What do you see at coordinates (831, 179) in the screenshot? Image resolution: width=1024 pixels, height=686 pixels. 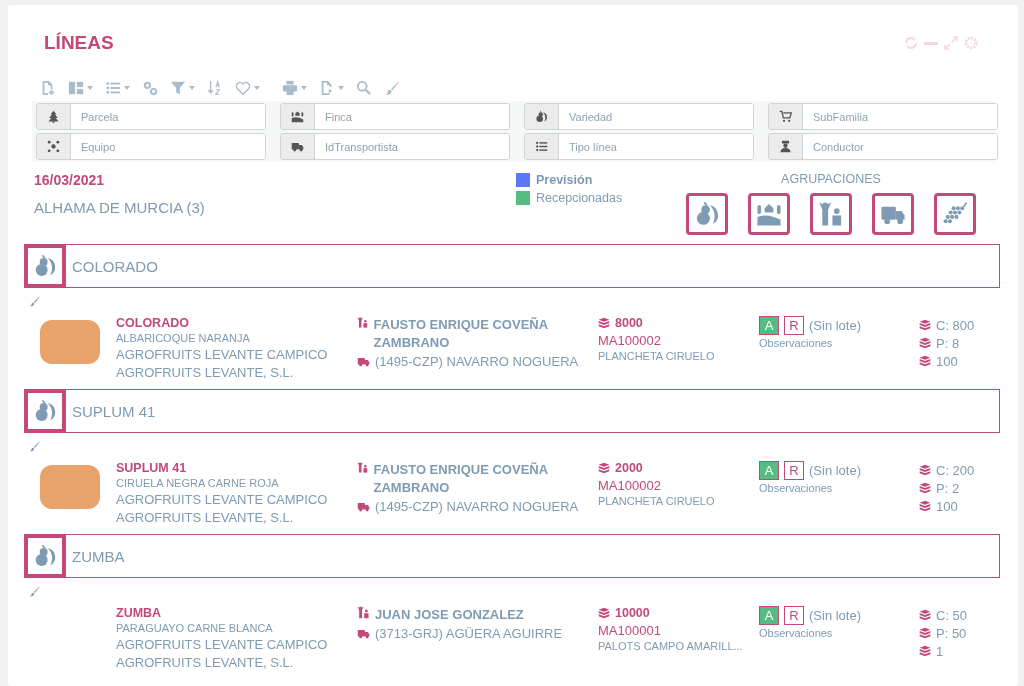 I see `groupings-label: AGRUPACIONES` at bounding box center [831, 179].